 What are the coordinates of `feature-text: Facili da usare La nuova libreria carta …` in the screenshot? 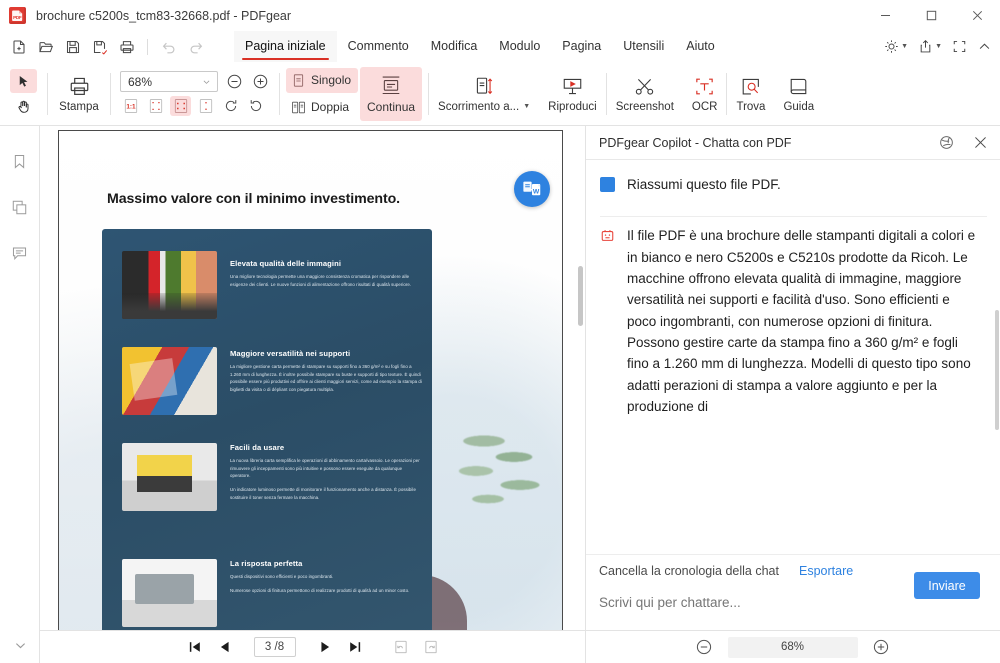 It's located at (326, 472).